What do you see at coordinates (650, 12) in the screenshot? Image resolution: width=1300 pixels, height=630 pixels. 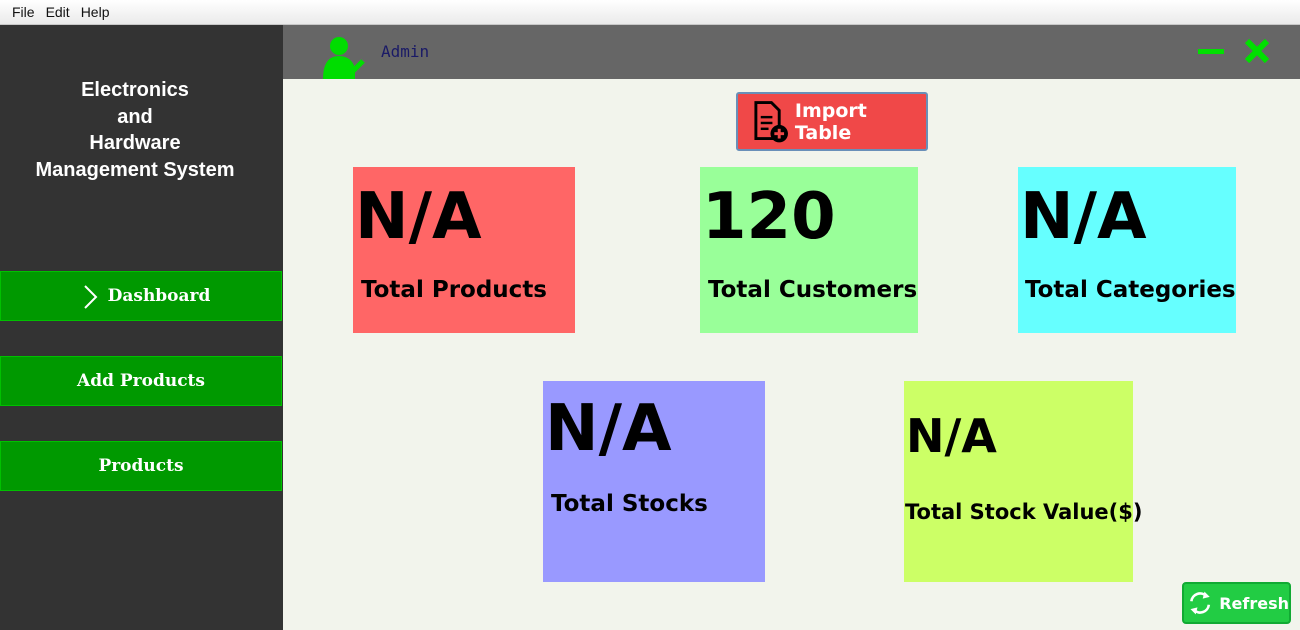 I see `menu-bar: File Edit Help` at bounding box center [650, 12].